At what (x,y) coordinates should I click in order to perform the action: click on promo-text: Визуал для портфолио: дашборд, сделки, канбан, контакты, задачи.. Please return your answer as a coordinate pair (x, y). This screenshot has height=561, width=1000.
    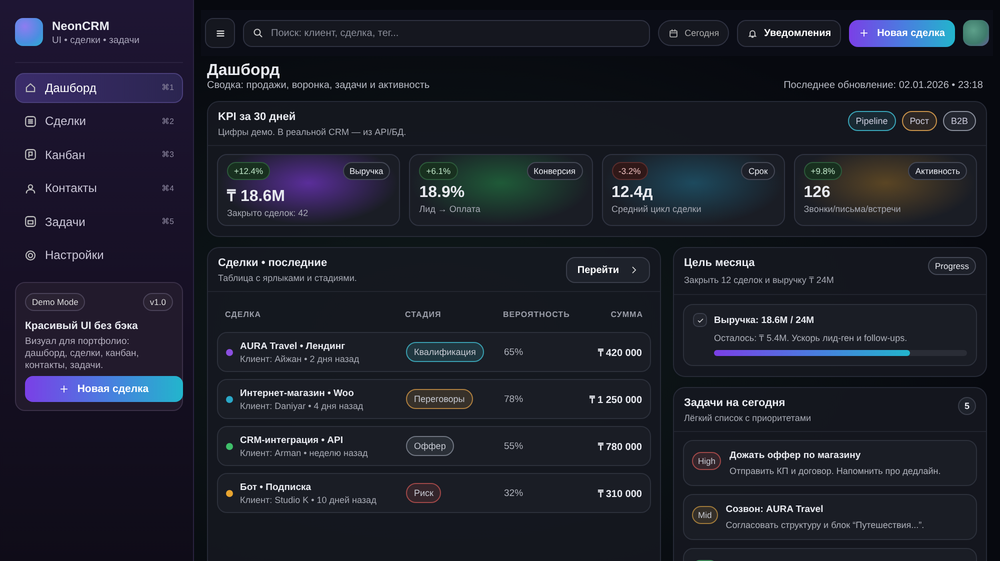
    Looking at the image, I should click on (82, 354).